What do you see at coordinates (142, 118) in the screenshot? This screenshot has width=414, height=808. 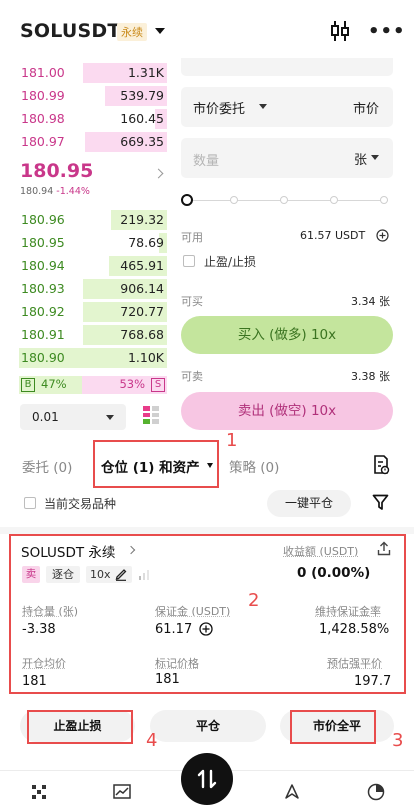 I see `ask-qty: 160.45` at bounding box center [142, 118].